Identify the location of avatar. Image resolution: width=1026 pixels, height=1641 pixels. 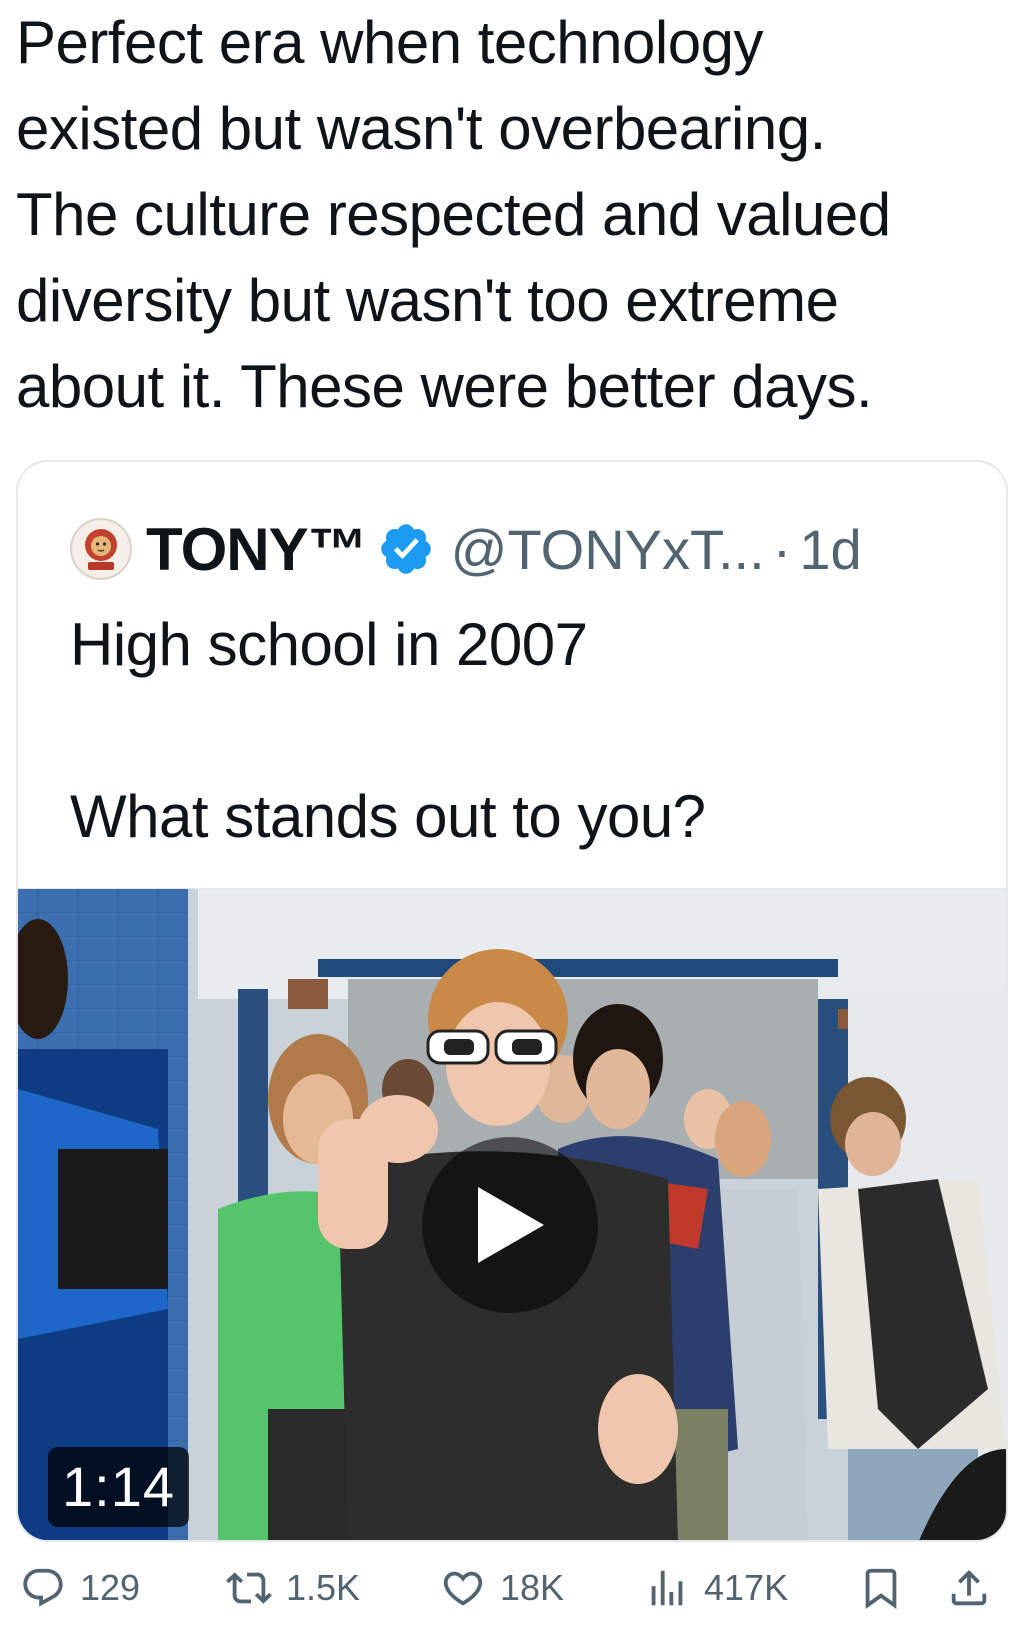
(101, 549).